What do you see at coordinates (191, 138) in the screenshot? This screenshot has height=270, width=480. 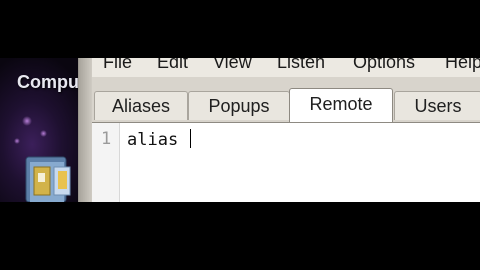 I see `text-caret` at bounding box center [191, 138].